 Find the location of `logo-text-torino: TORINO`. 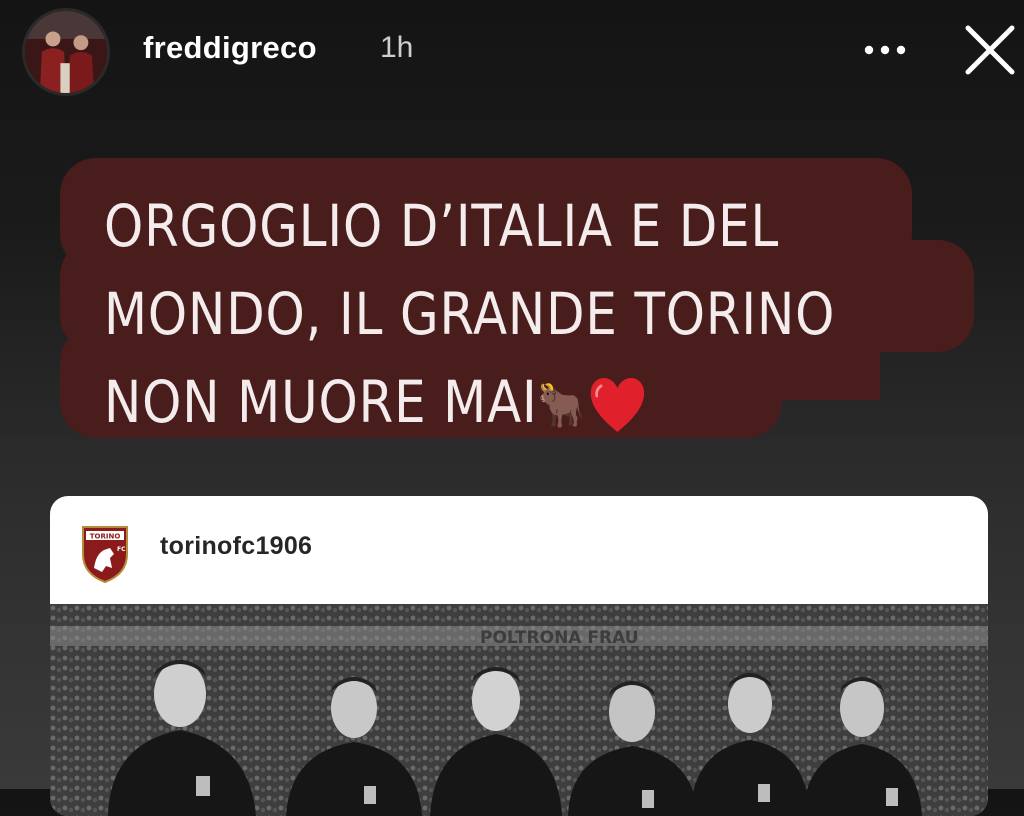

logo-text-torino: TORINO is located at coordinates (105, 537).